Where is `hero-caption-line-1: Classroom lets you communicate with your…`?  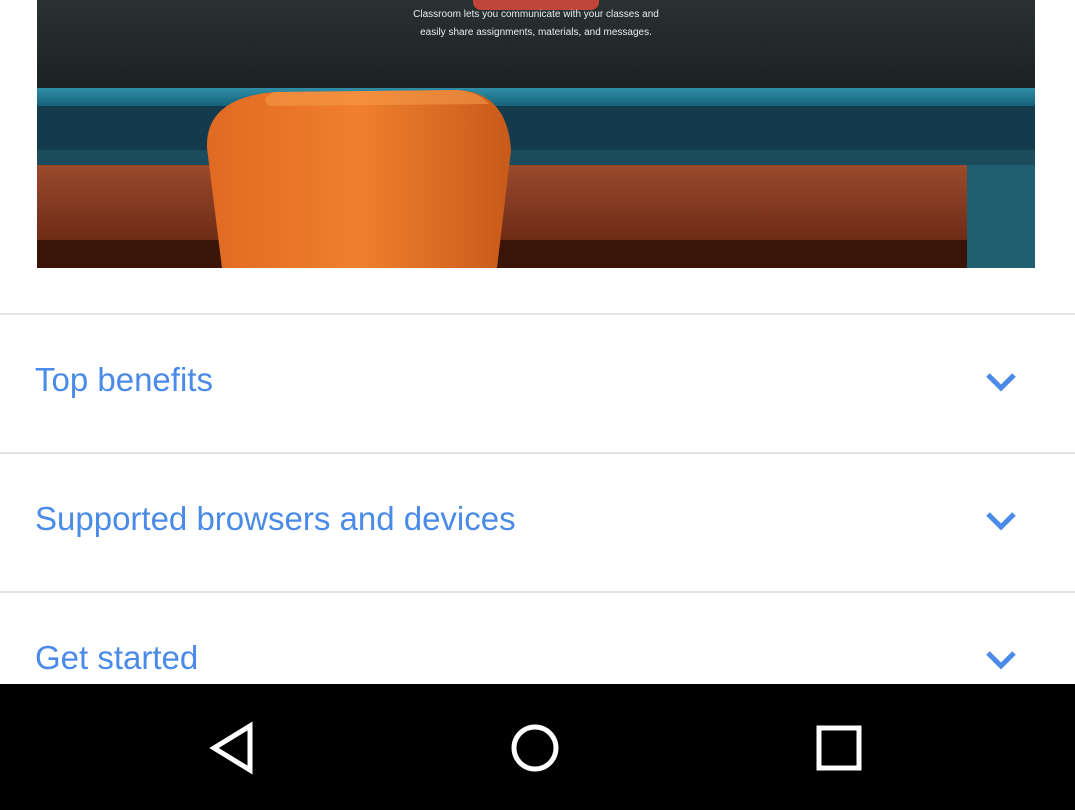
hero-caption-line-1: Classroom lets you communicate with your… is located at coordinates (536, 14).